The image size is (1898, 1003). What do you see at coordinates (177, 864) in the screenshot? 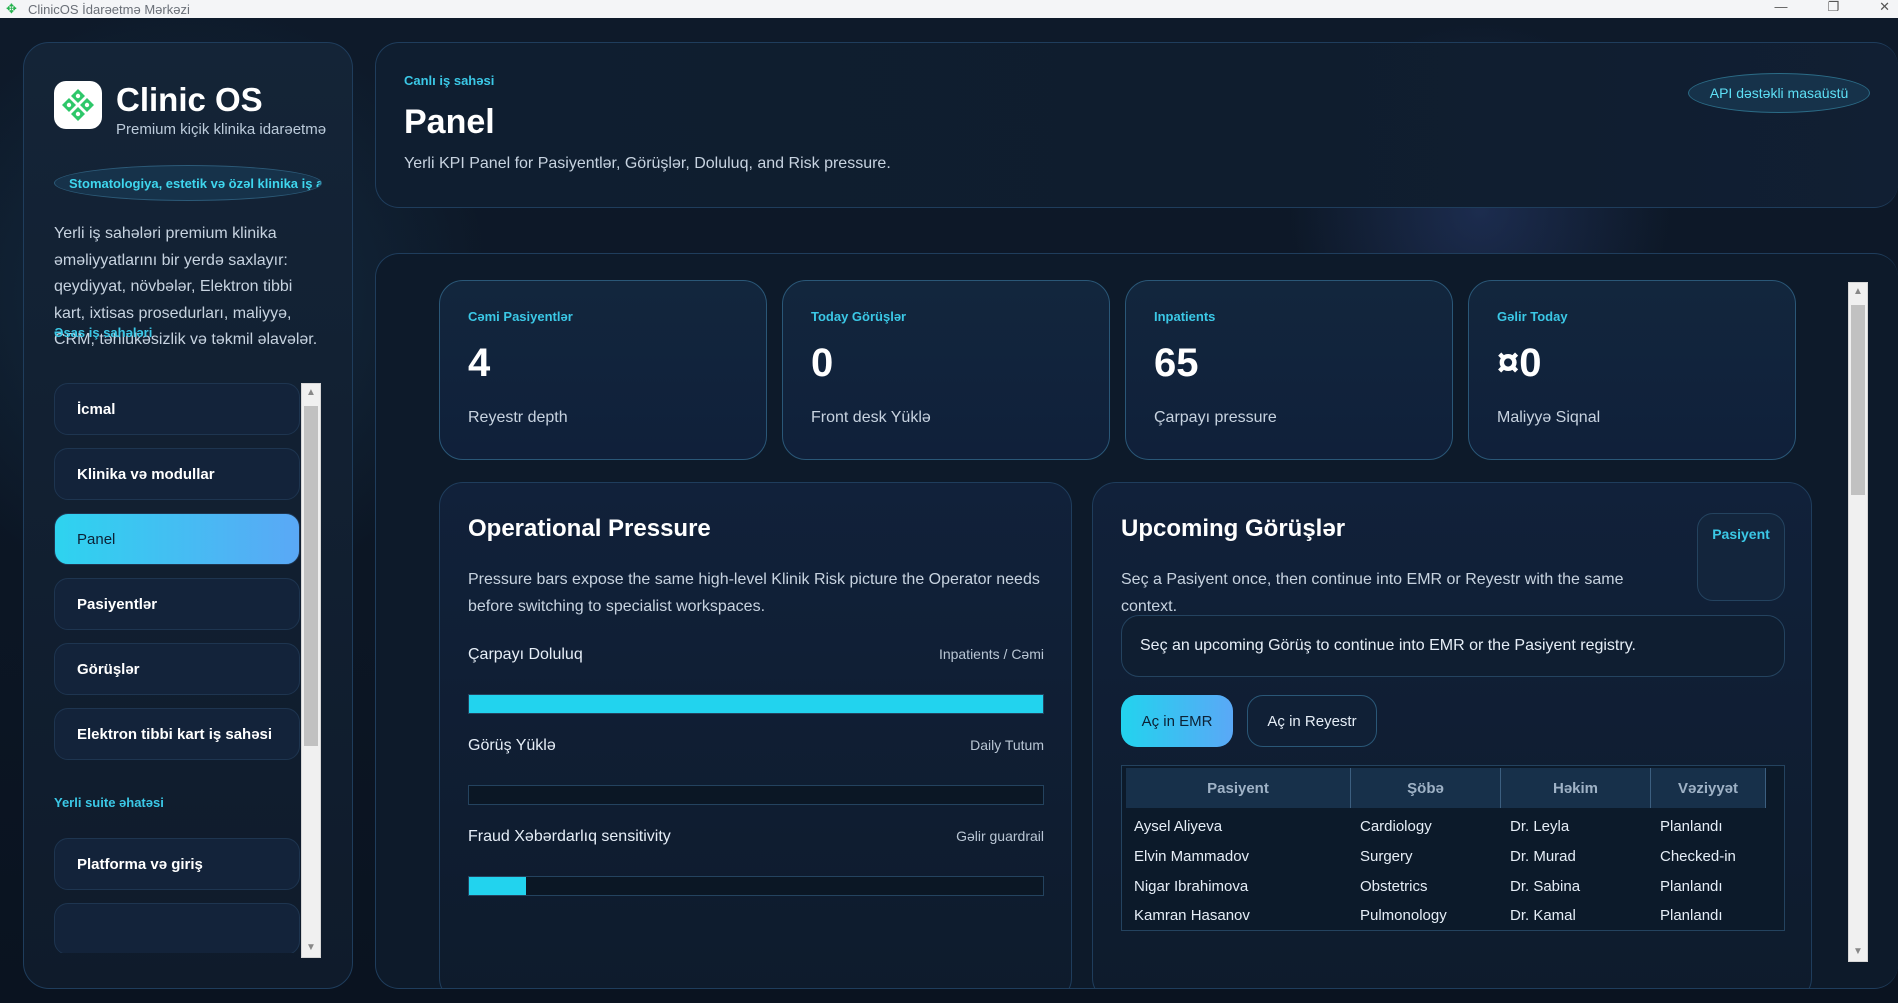
I see `sidebar-item-platform-access: Platforma və giriş` at bounding box center [177, 864].